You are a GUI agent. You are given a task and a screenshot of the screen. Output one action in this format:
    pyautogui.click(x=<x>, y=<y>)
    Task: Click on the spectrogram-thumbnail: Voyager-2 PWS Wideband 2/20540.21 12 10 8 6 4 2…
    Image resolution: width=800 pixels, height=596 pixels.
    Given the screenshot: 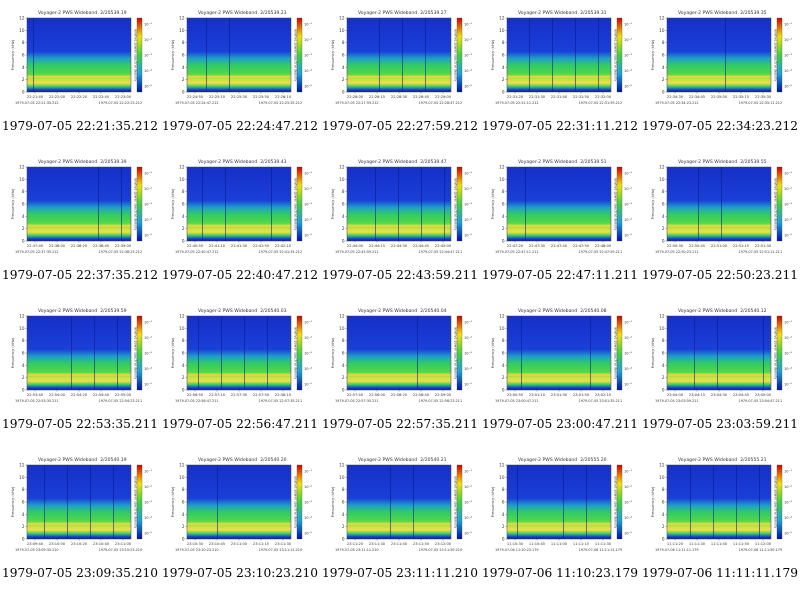 What is the action you would take?
    pyautogui.click(x=400, y=507)
    